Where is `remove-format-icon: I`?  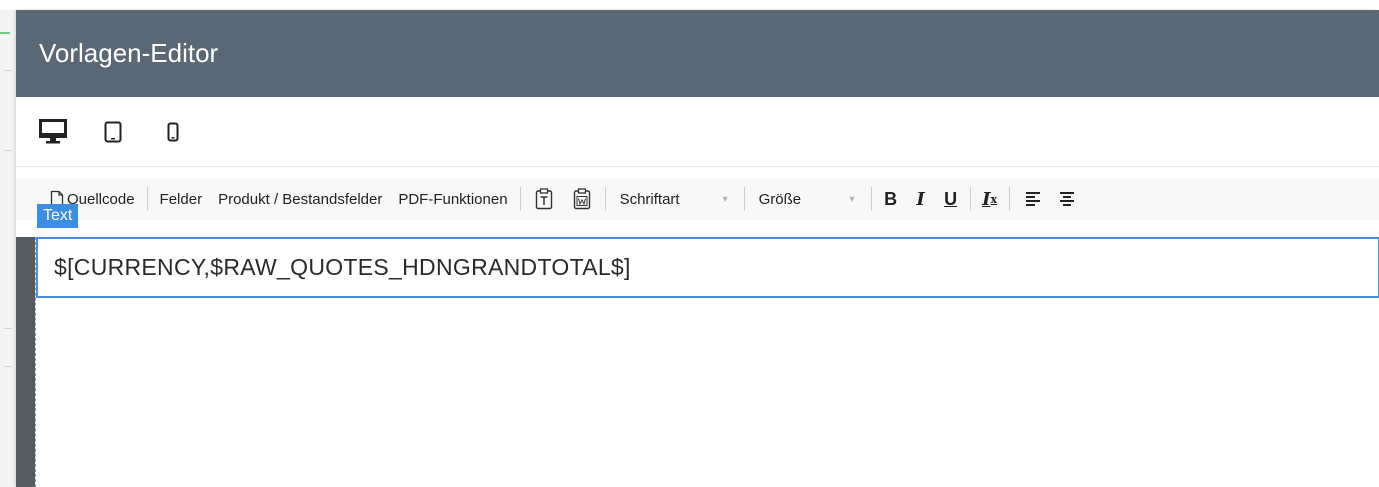 remove-format-icon: I is located at coordinates (986, 199).